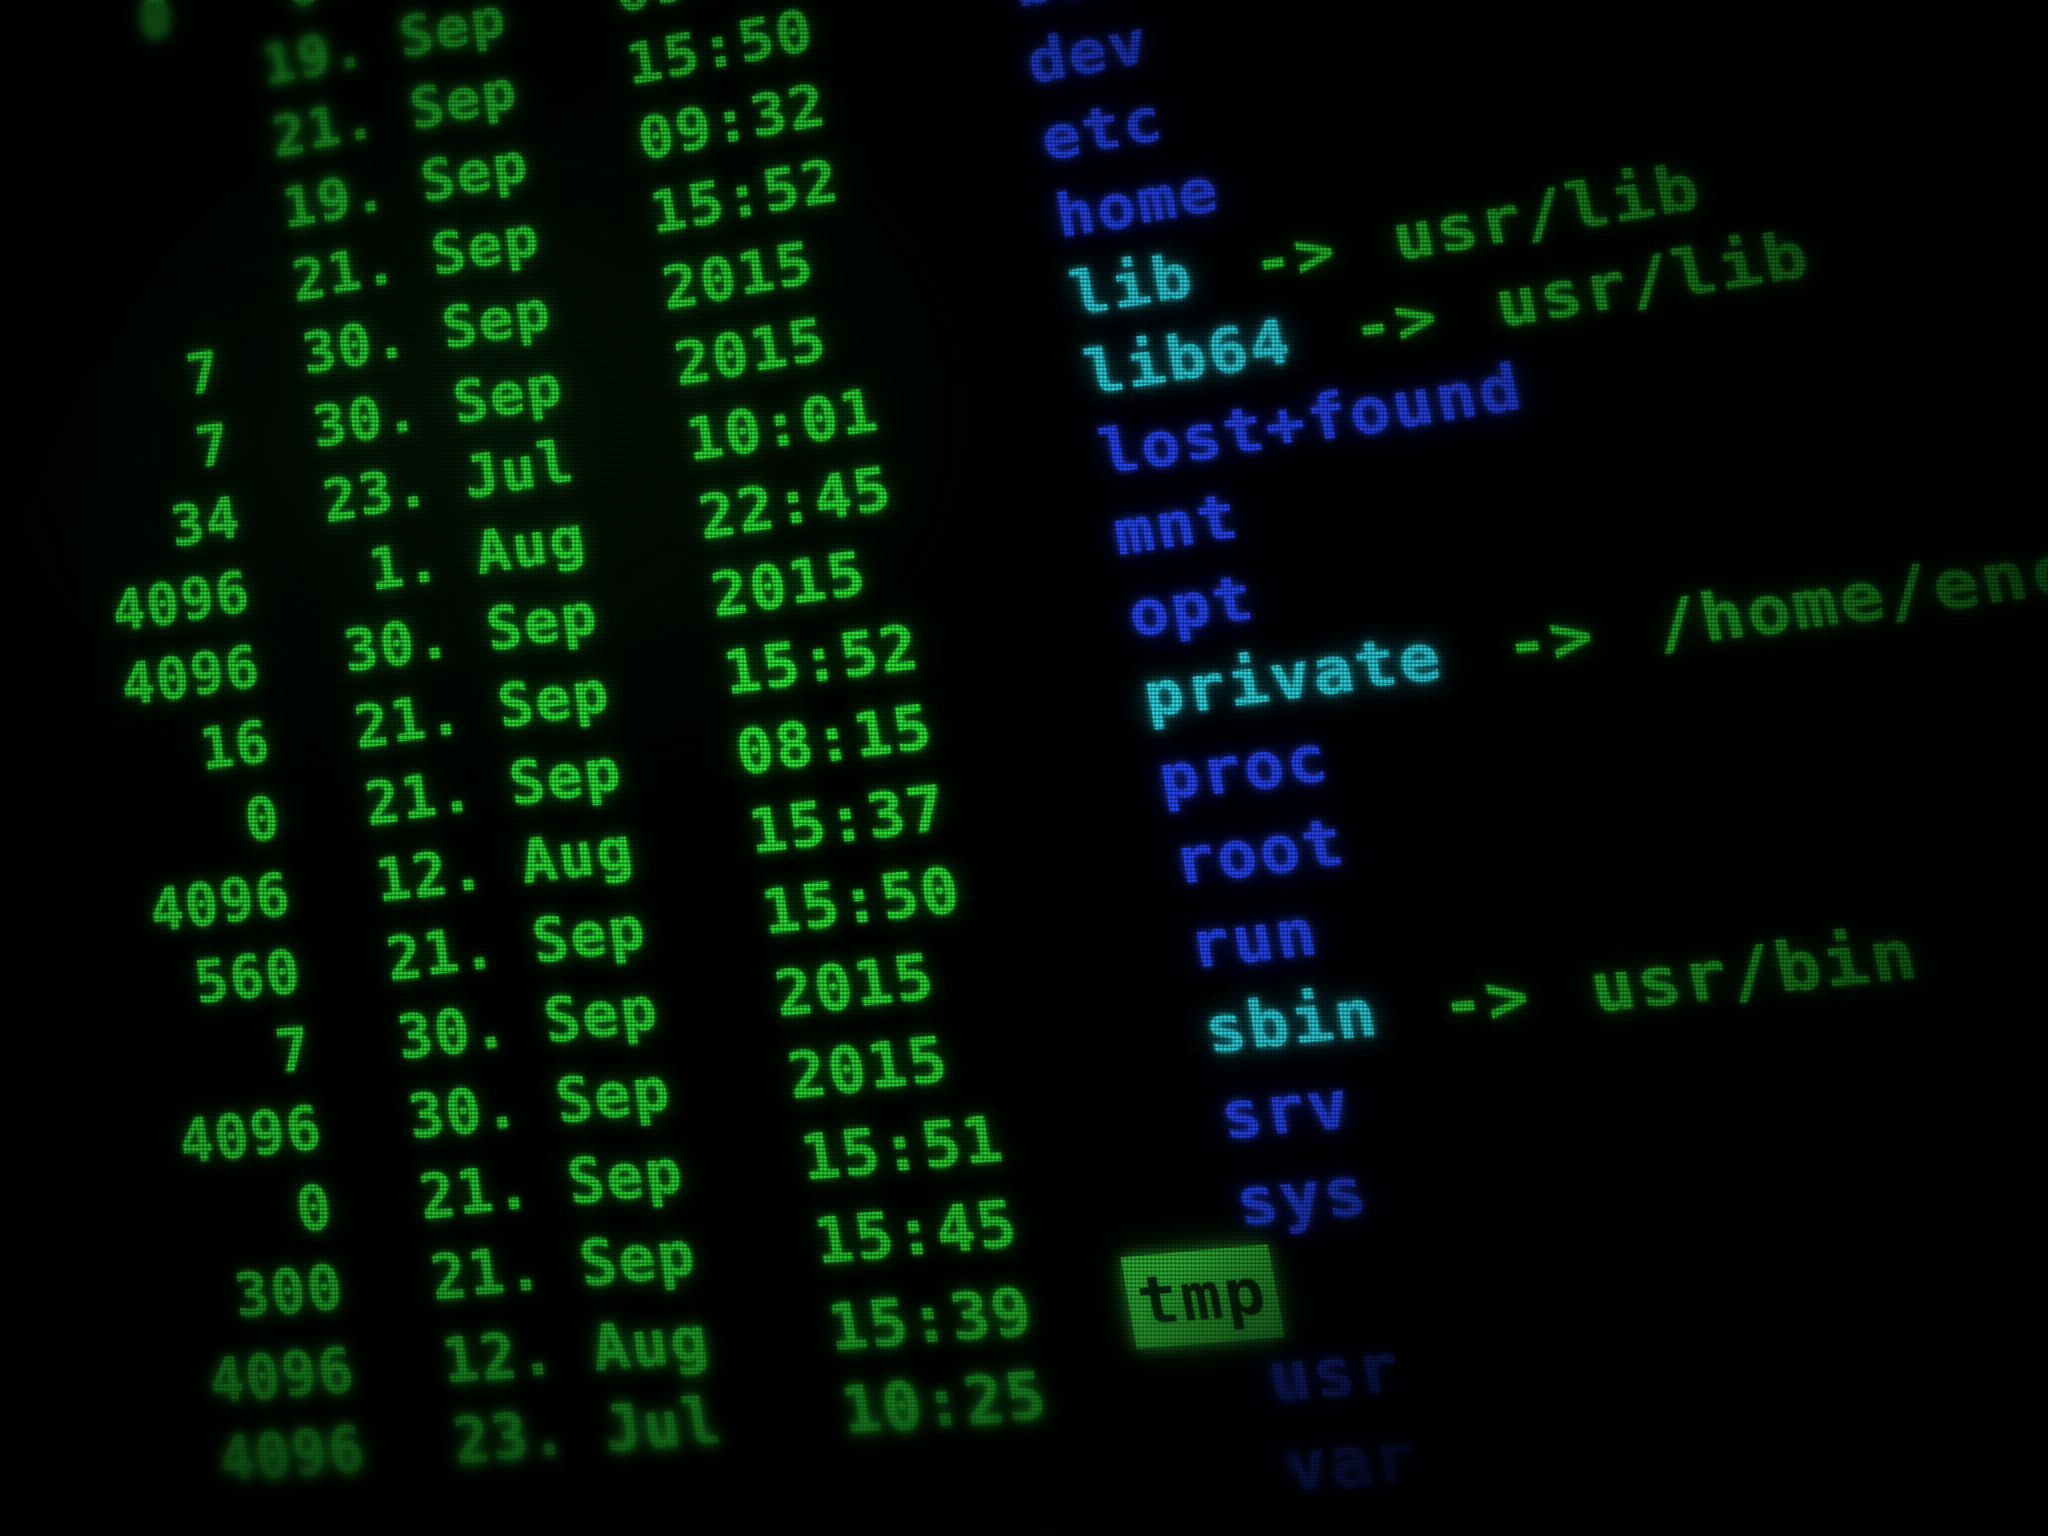 This screenshot has width=2048, height=1536. What do you see at coordinates (1351, 1462) in the screenshot?
I see `entry-name: var` at bounding box center [1351, 1462].